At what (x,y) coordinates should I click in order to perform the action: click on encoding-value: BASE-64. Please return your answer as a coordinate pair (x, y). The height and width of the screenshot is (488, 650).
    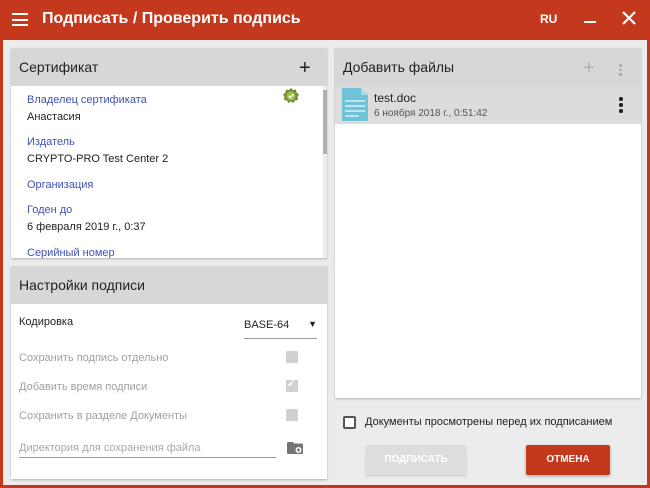
    Looking at the image, I should click on (267, 325).